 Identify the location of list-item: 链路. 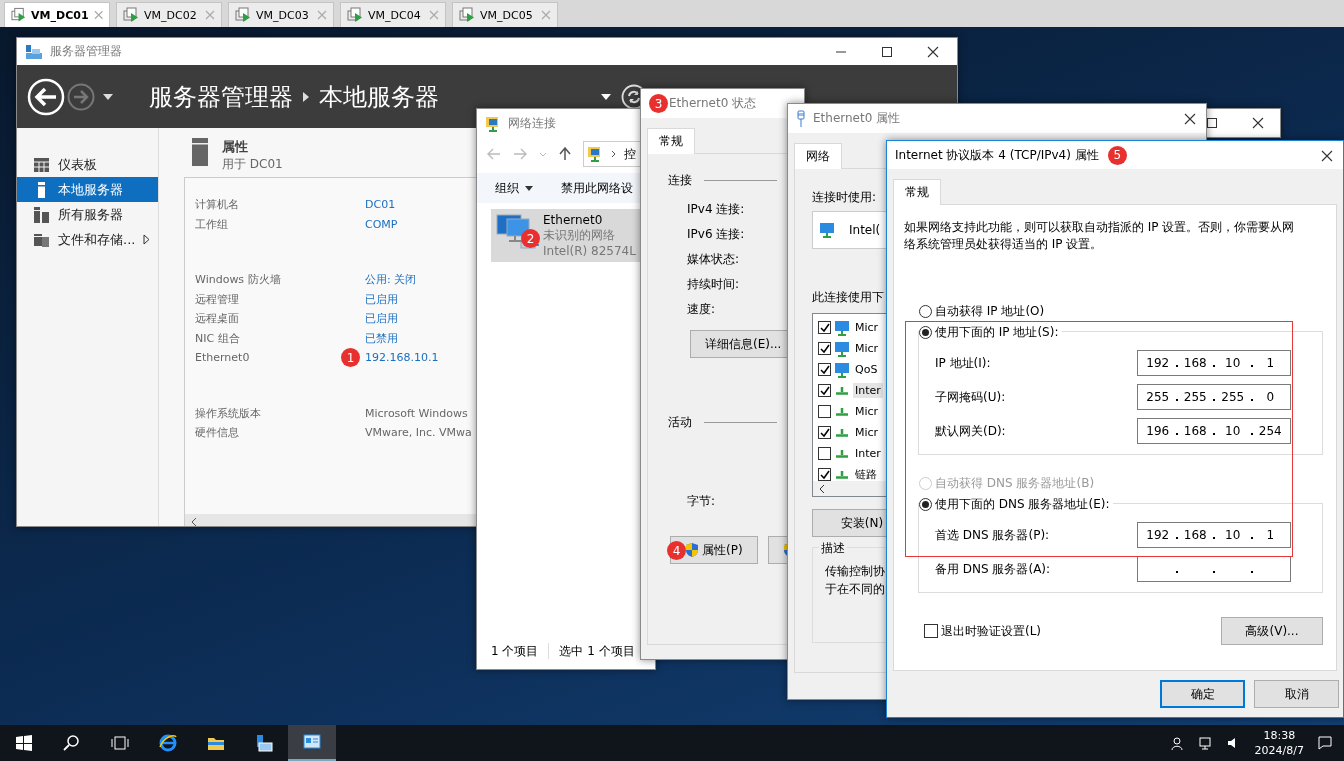
(866, 473).